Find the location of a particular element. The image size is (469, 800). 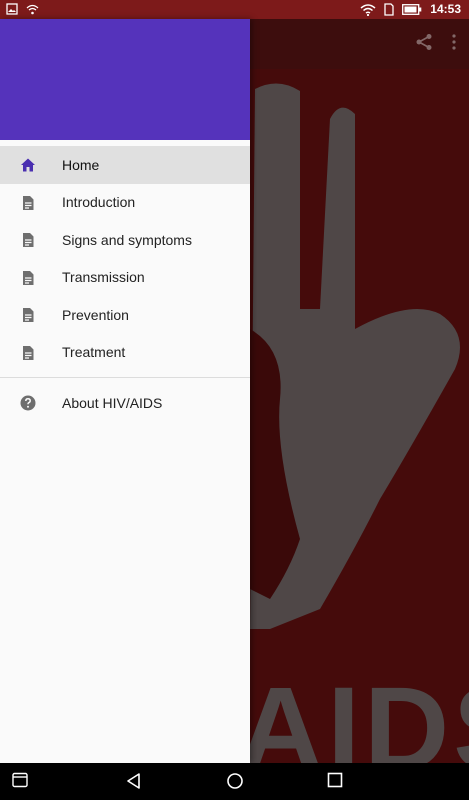

sim-card-icon is located at coordinates (389, 9).